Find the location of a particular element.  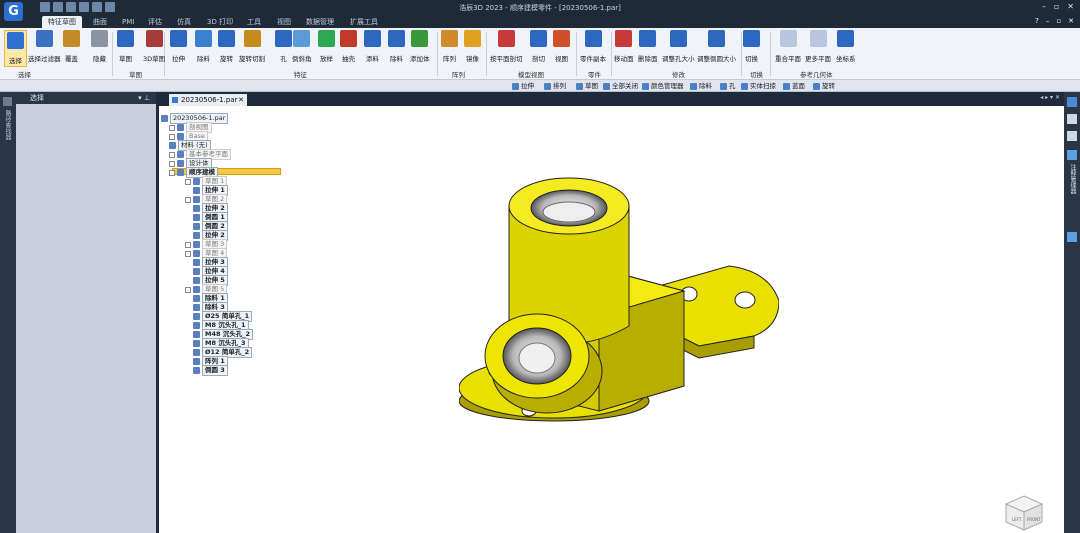

ribbon-revolve-button: 旋转 is located at coordinates (226, 46).